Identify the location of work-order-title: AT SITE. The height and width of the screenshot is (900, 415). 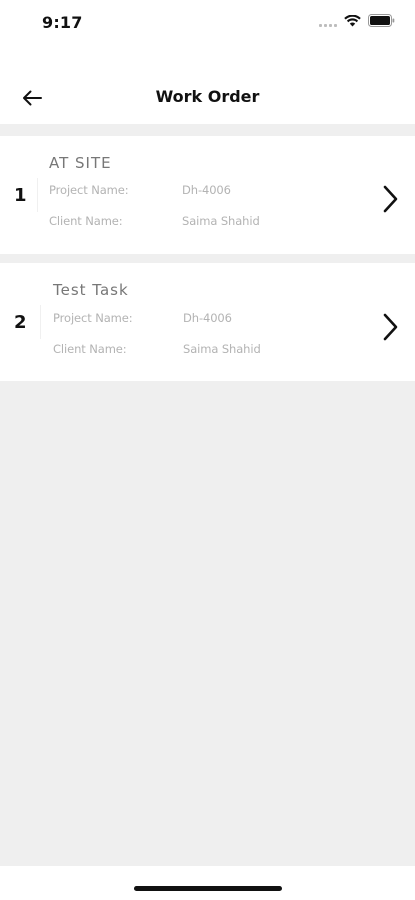
(80, 163).